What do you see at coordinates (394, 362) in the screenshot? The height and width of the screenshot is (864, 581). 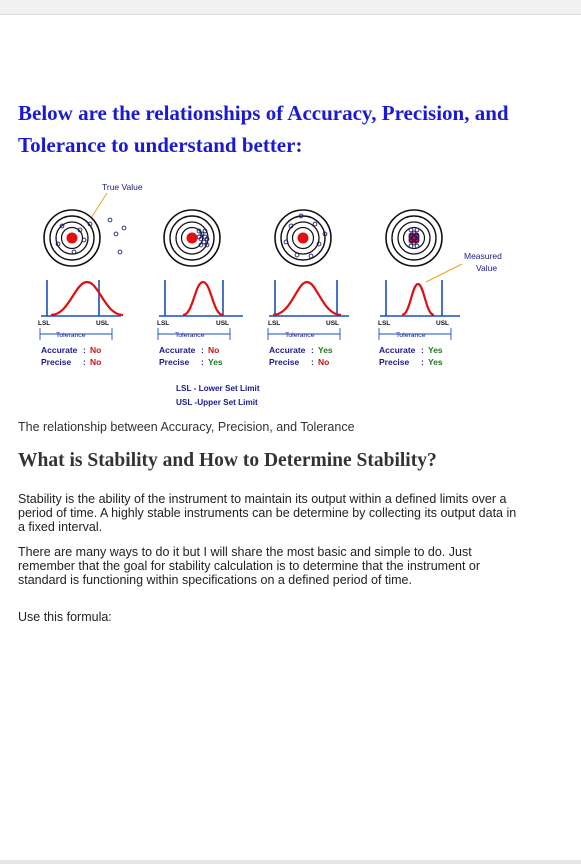 I see `precise-label-4: Precise` at bounding box center [394, 362].